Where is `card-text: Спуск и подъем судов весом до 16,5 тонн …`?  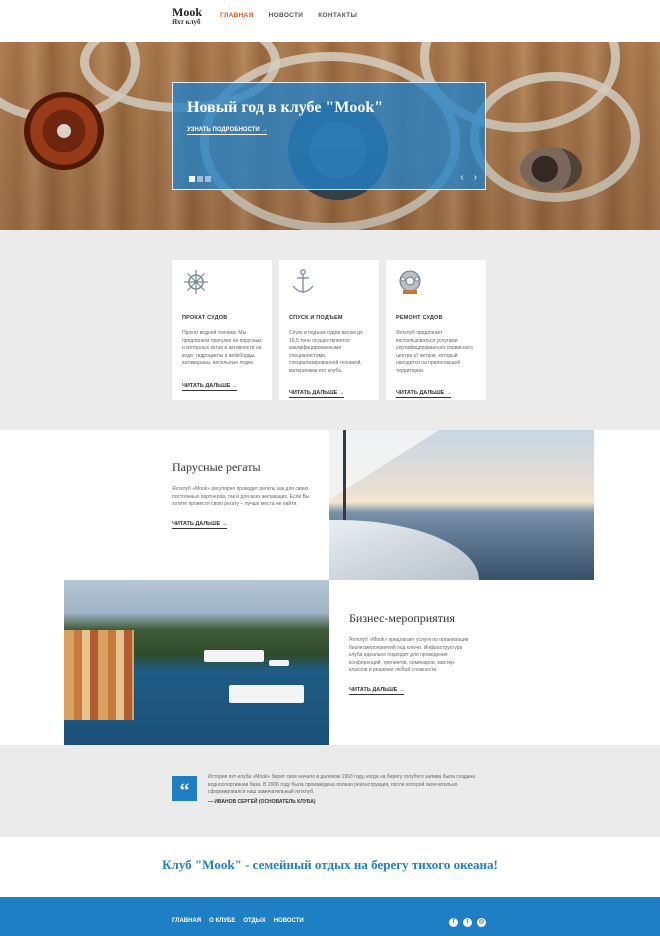 card-text: Спуск и подъем судов весом до 16,5 тонн … is located at coordinates (326, 352).